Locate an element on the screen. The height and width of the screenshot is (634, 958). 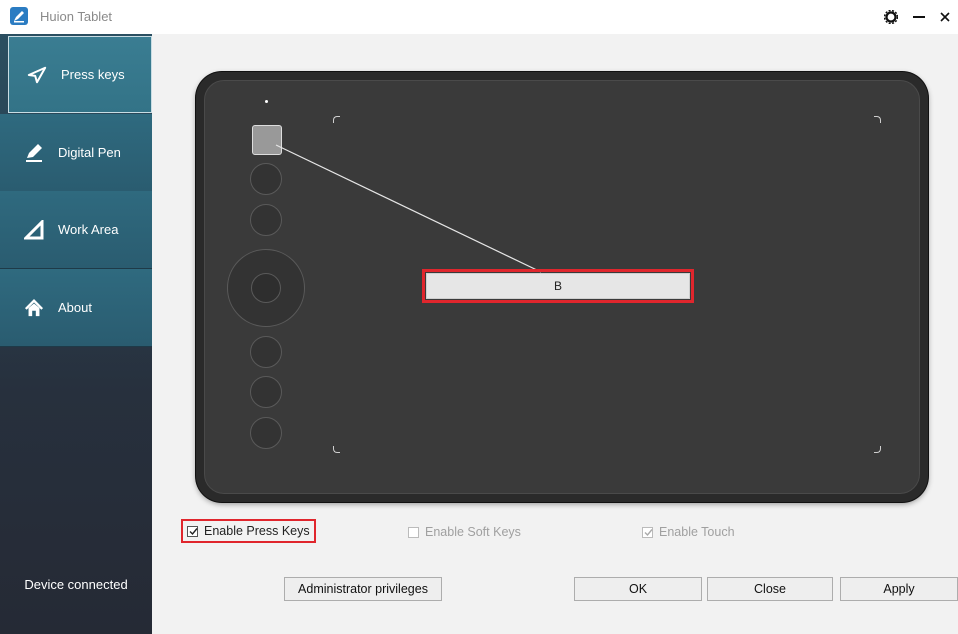
enable-soft-keys-checkbox is located at coordinates (413, 532).